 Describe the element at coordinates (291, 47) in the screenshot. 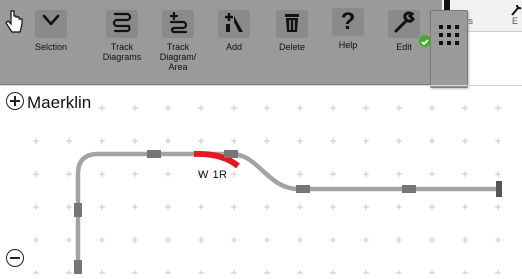

I see `delete-label: Delete` at that location.